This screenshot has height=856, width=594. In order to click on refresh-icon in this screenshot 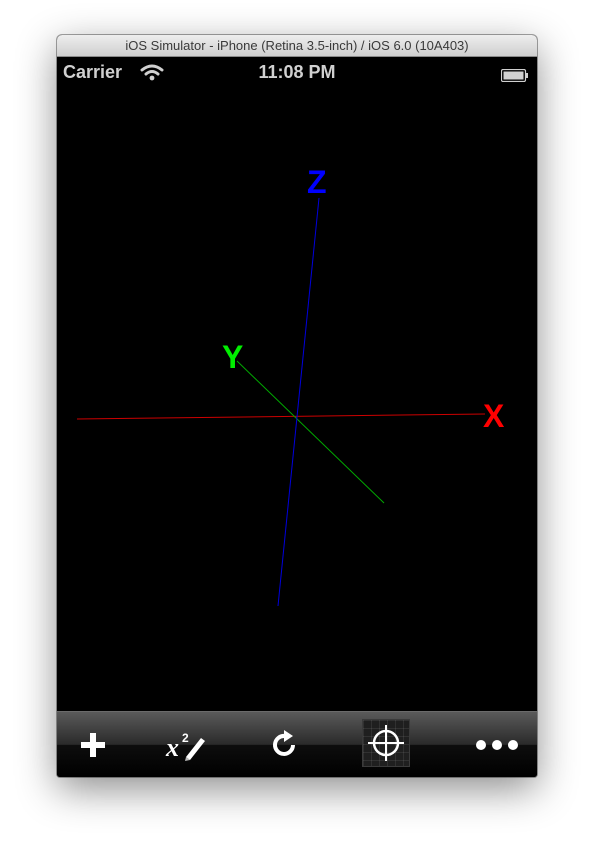, I will do `click(284, 743)`.